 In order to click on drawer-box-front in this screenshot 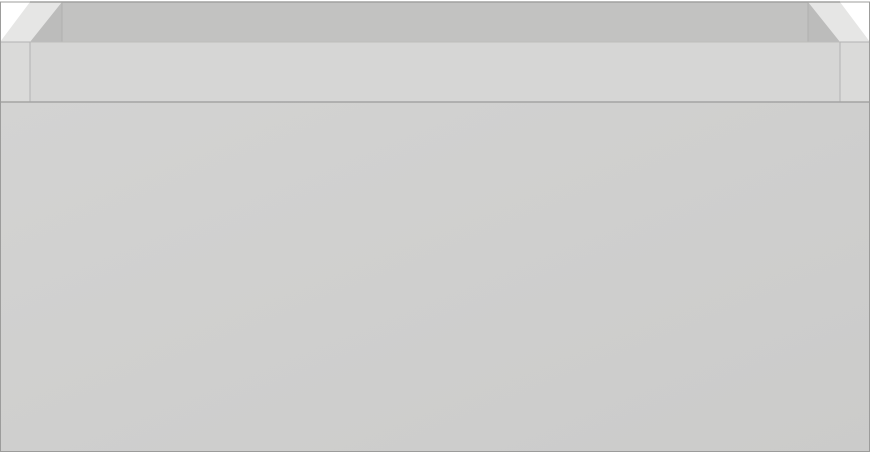, I will do `click(435, 72)`.